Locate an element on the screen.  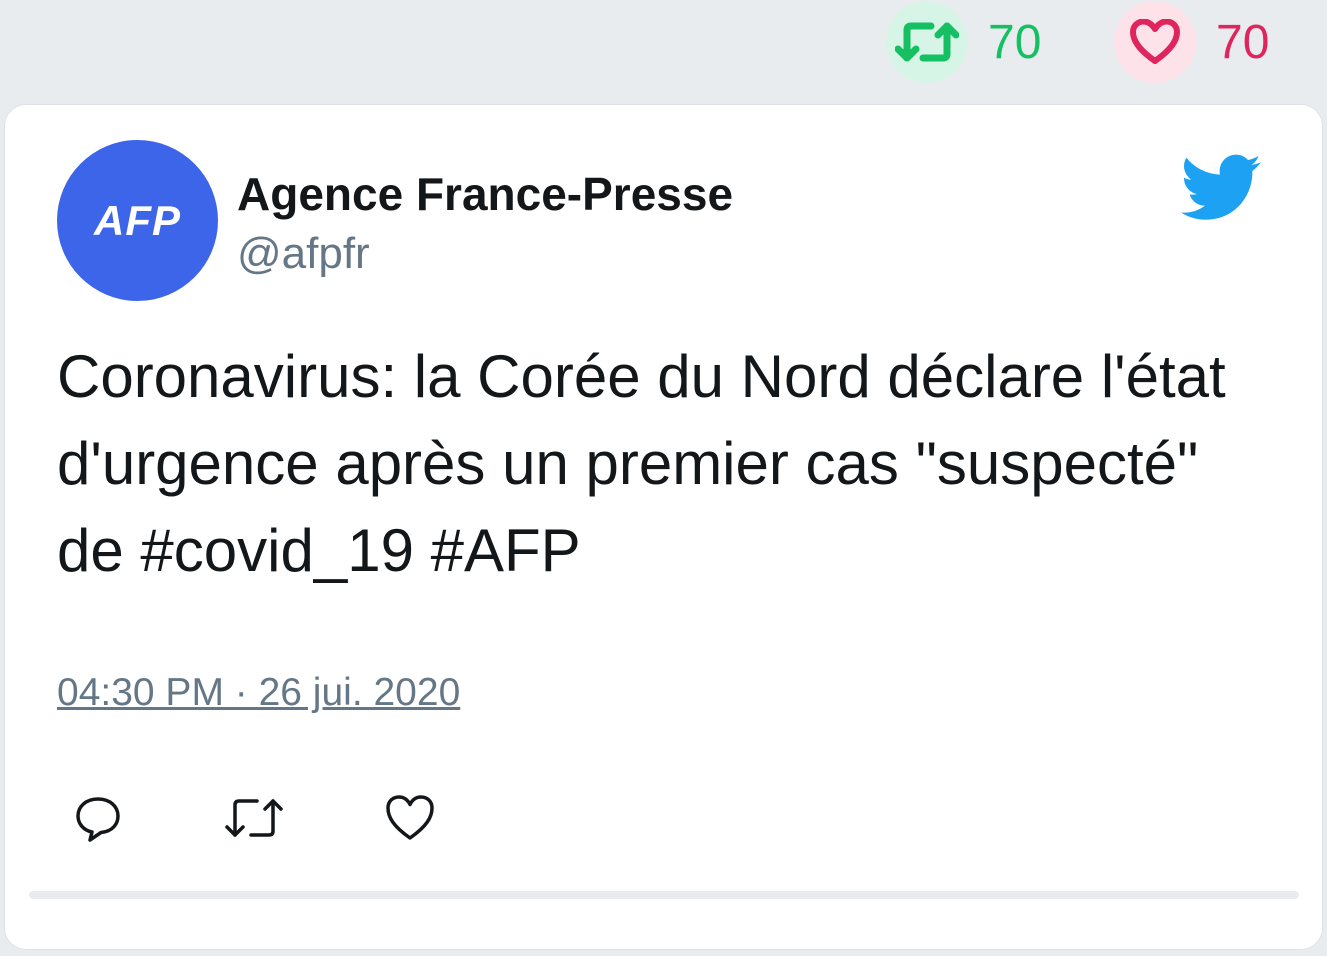
retweet-stat-circle is located at coordinates (927, 42).